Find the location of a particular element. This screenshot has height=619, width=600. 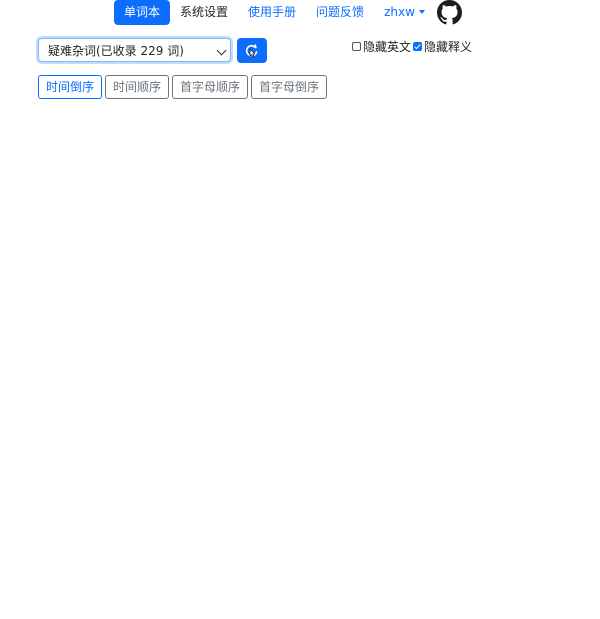

top-nav: 单词本 系统设置 使用手册 问题反馈 zhxw is located at coordinates (288, 12).